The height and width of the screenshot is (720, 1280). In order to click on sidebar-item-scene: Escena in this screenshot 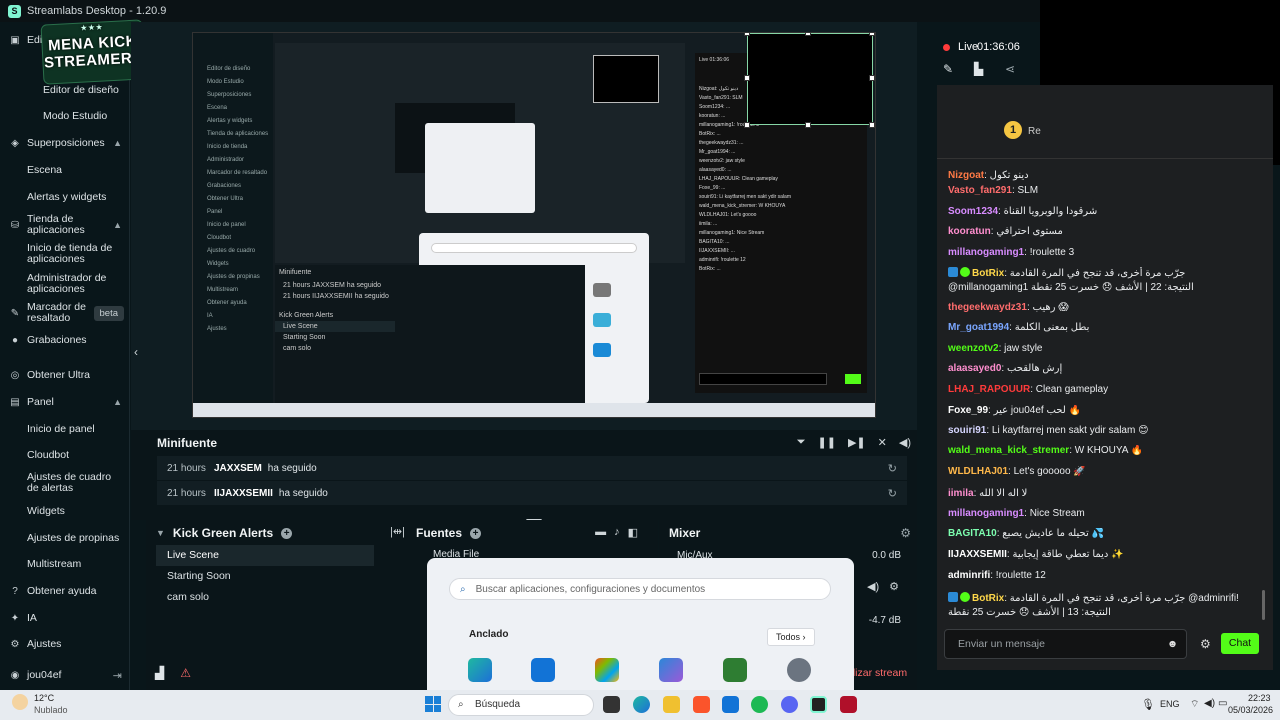, I will do `click(65, 170)`.